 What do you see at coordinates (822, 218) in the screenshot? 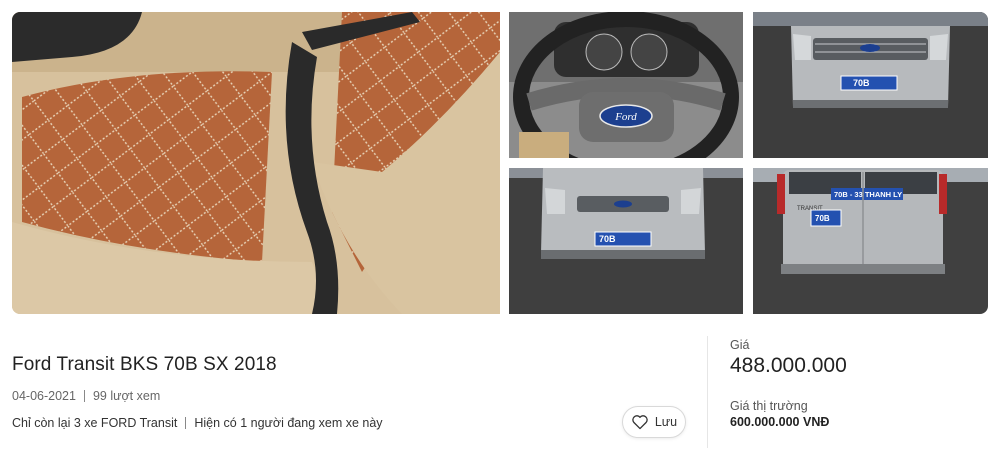
I see `rear-plate-text: 70B` at bounding box center [822, 218].